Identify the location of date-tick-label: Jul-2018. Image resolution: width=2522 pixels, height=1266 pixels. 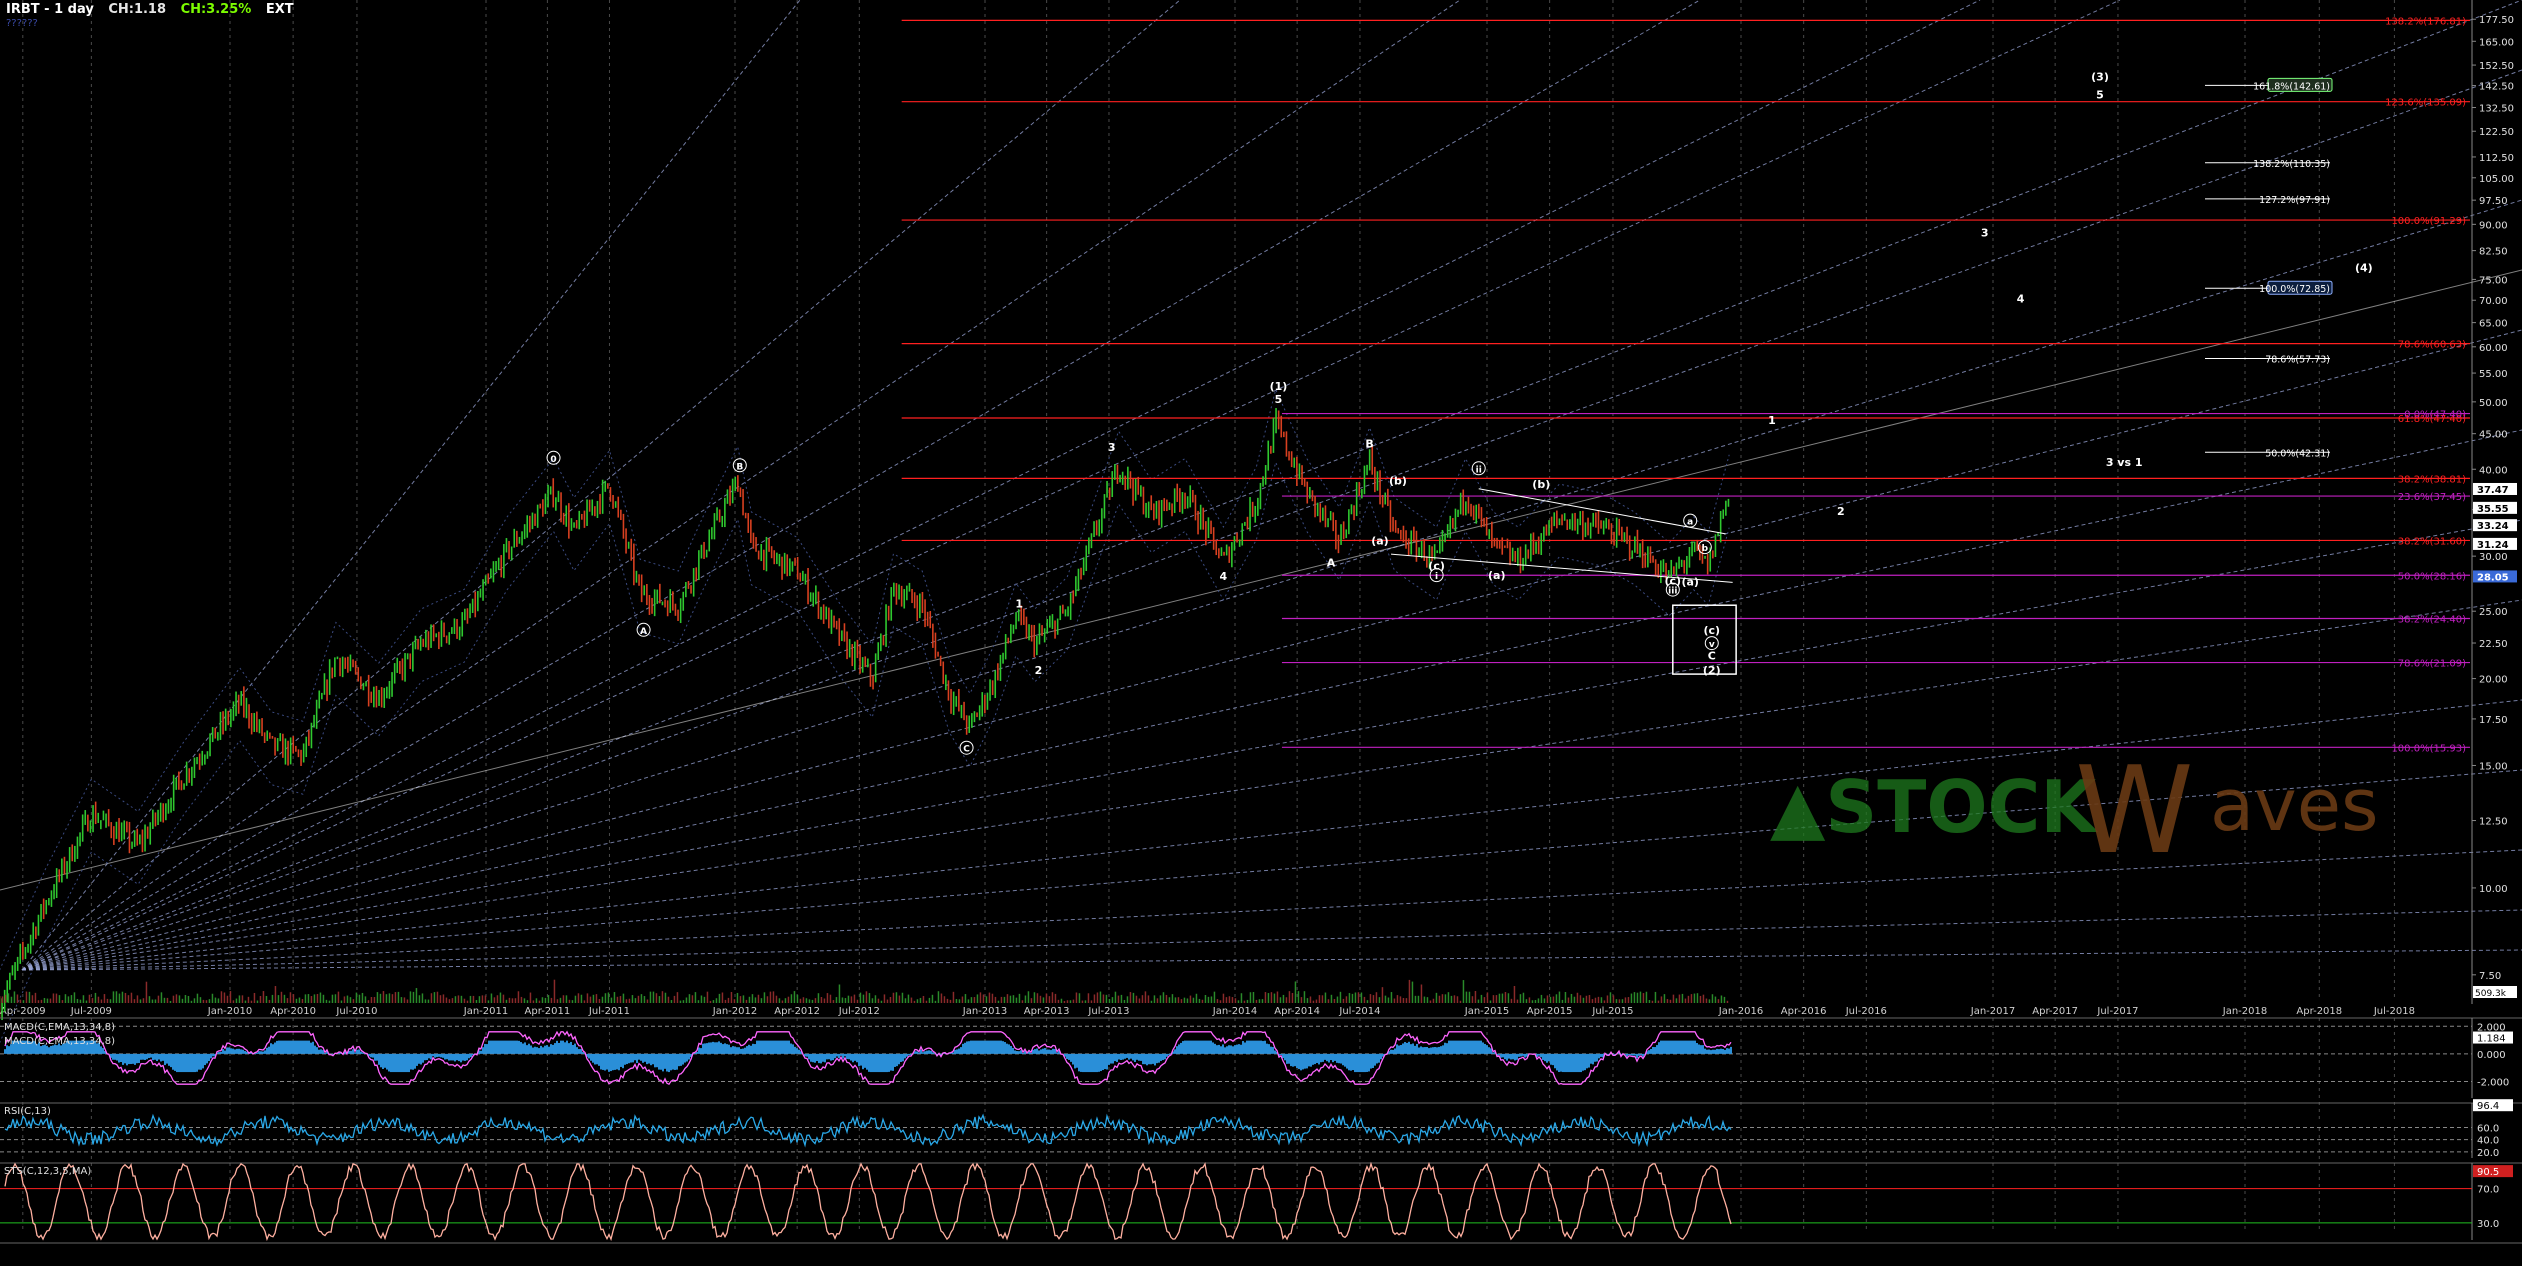
(2394, 1011).